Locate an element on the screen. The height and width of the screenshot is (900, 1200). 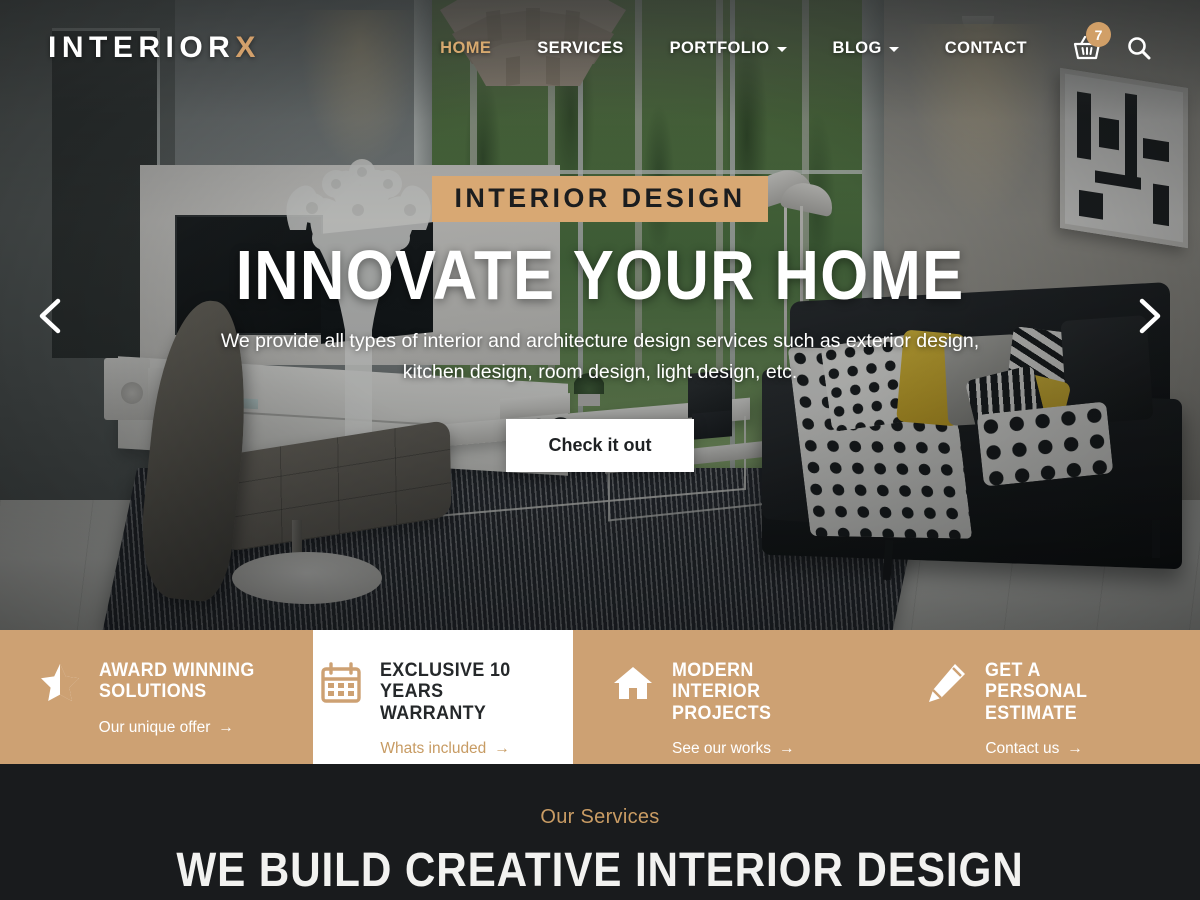
feature-title: GET A PERSONAL ESTIMATE is located at coordinates (1036, 692).